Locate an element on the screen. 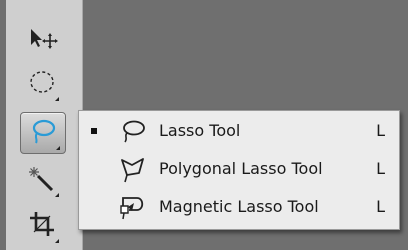 Image resolution: width=408 pixels, height=250 pixels. menu-item-polygonal-lasso-tool: Polygonal Lasso Tool L is located at coordinates (239, 169).